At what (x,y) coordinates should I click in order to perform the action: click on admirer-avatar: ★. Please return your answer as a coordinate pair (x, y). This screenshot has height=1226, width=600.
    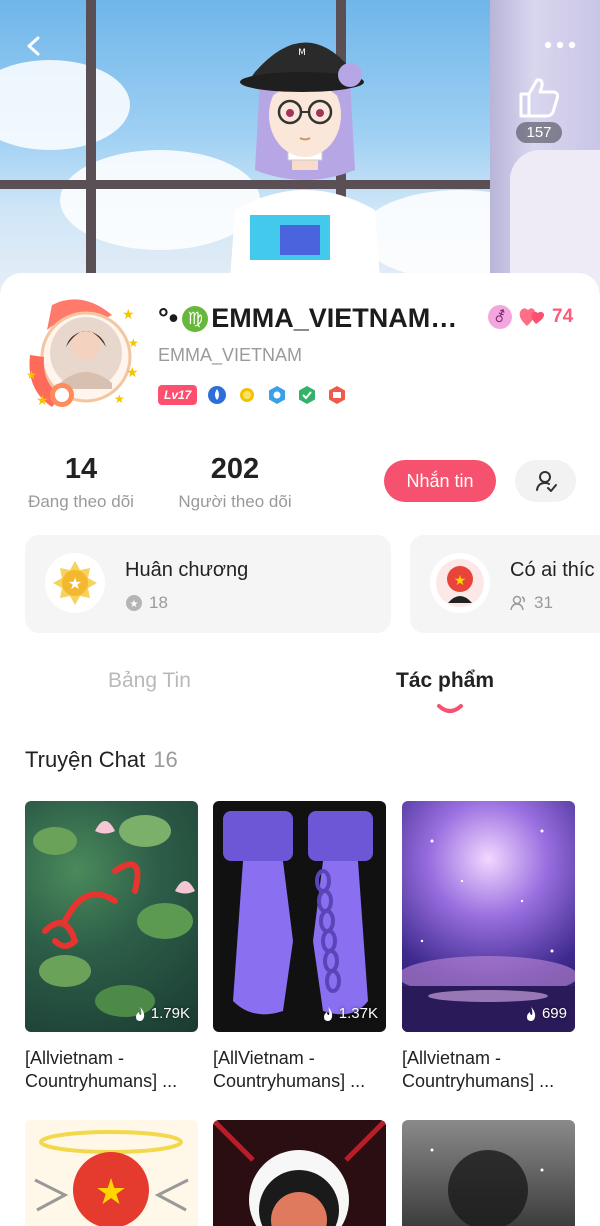
    Looking at the image, I should click on (460, 583).